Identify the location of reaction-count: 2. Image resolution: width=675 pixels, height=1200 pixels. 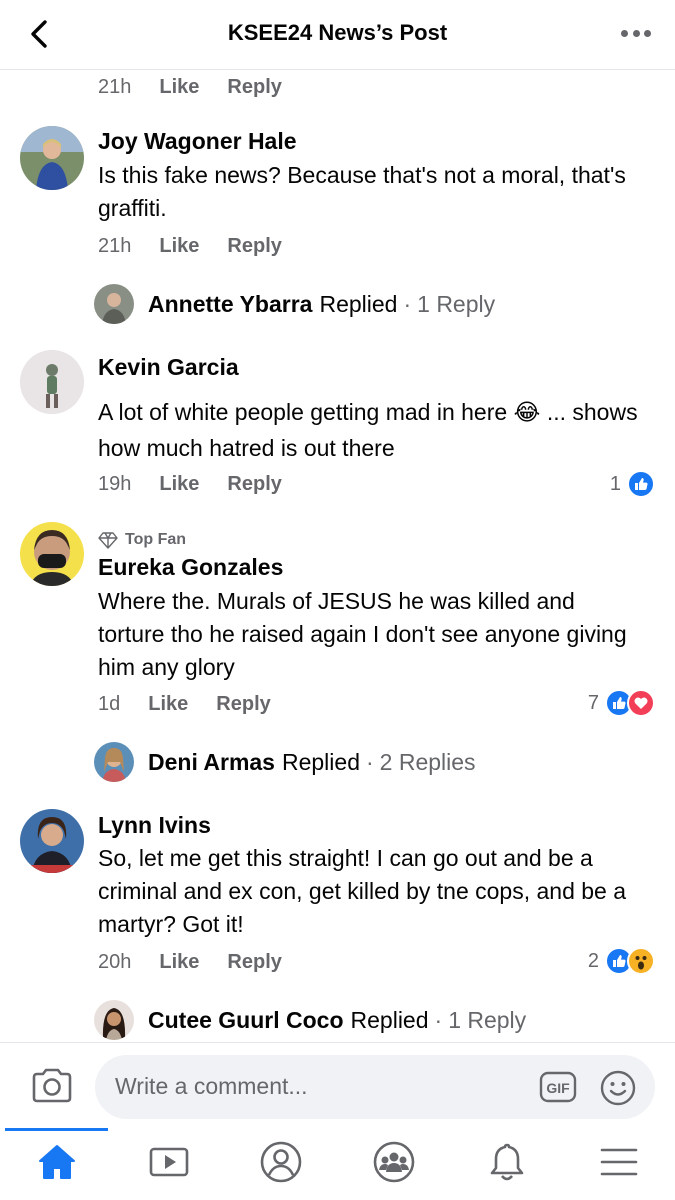
(593, 960).